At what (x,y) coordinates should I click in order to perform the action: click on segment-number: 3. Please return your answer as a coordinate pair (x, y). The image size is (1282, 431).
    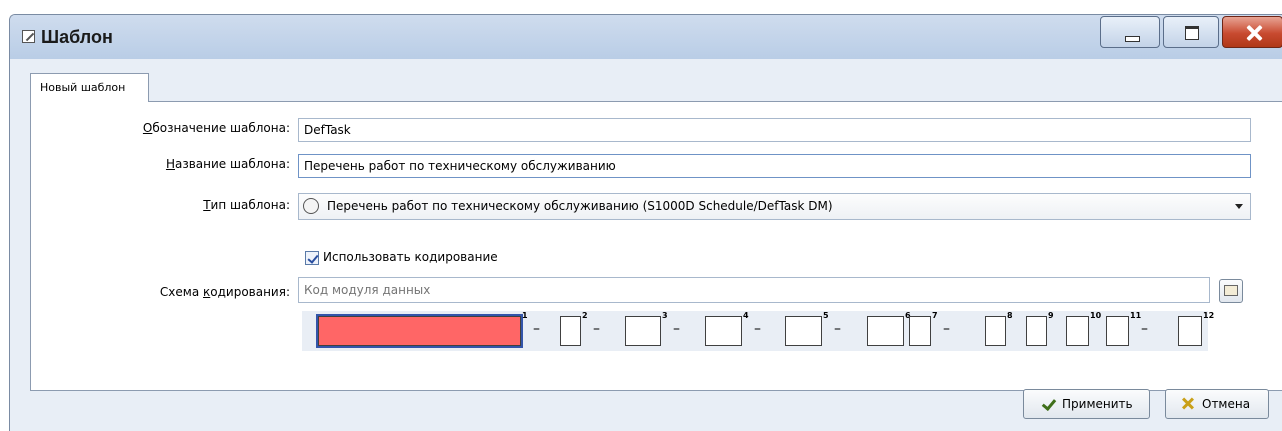
    Looking at the image, I should click on (665, 315).